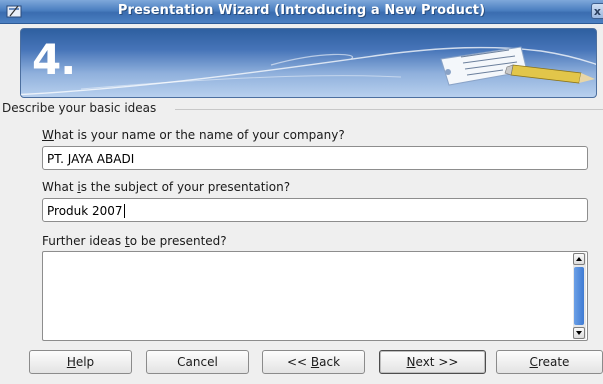 This screenshot has height=384, width=603. Describe the element at coordinates (313, 362) in the screenshot. I see `back-button: << Back` at that location.